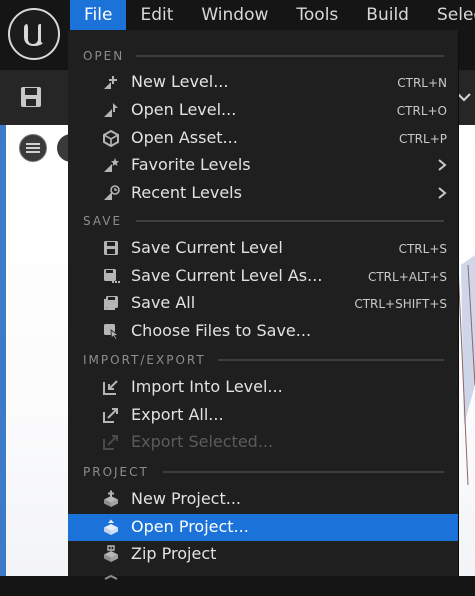 This screenshot has height=596, width=475. Describe the element at coordinates (110, 442) in the screenshot. I see `export-selected-icon` at that location.